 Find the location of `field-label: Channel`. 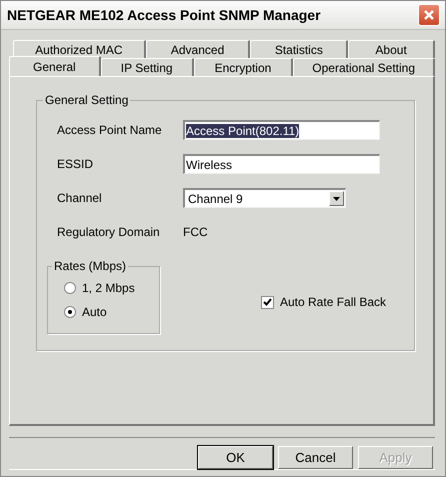

field-label: Channel is located at coordinates (80, 198).